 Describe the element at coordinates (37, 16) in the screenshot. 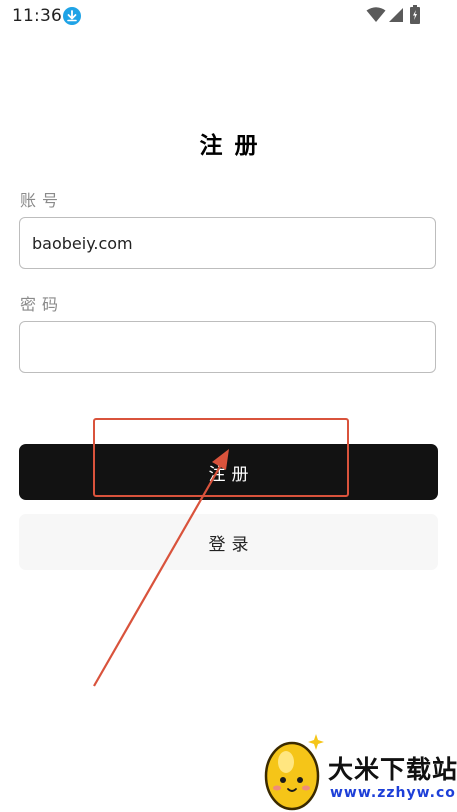

I see `status-time: 11:36` at that location.